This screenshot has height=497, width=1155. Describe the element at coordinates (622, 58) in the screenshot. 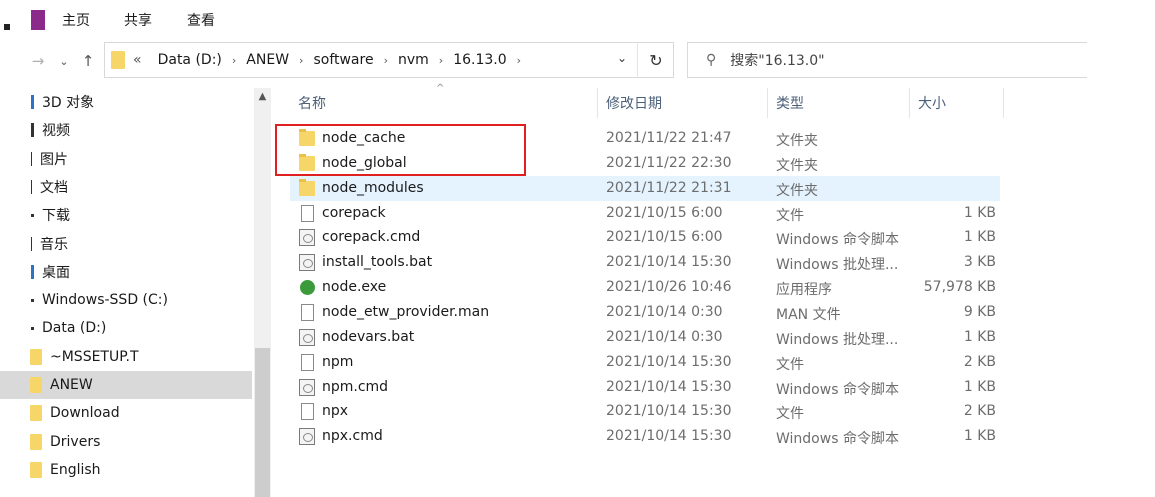

I see `address-dropdown-icon: ⌄` at that location.